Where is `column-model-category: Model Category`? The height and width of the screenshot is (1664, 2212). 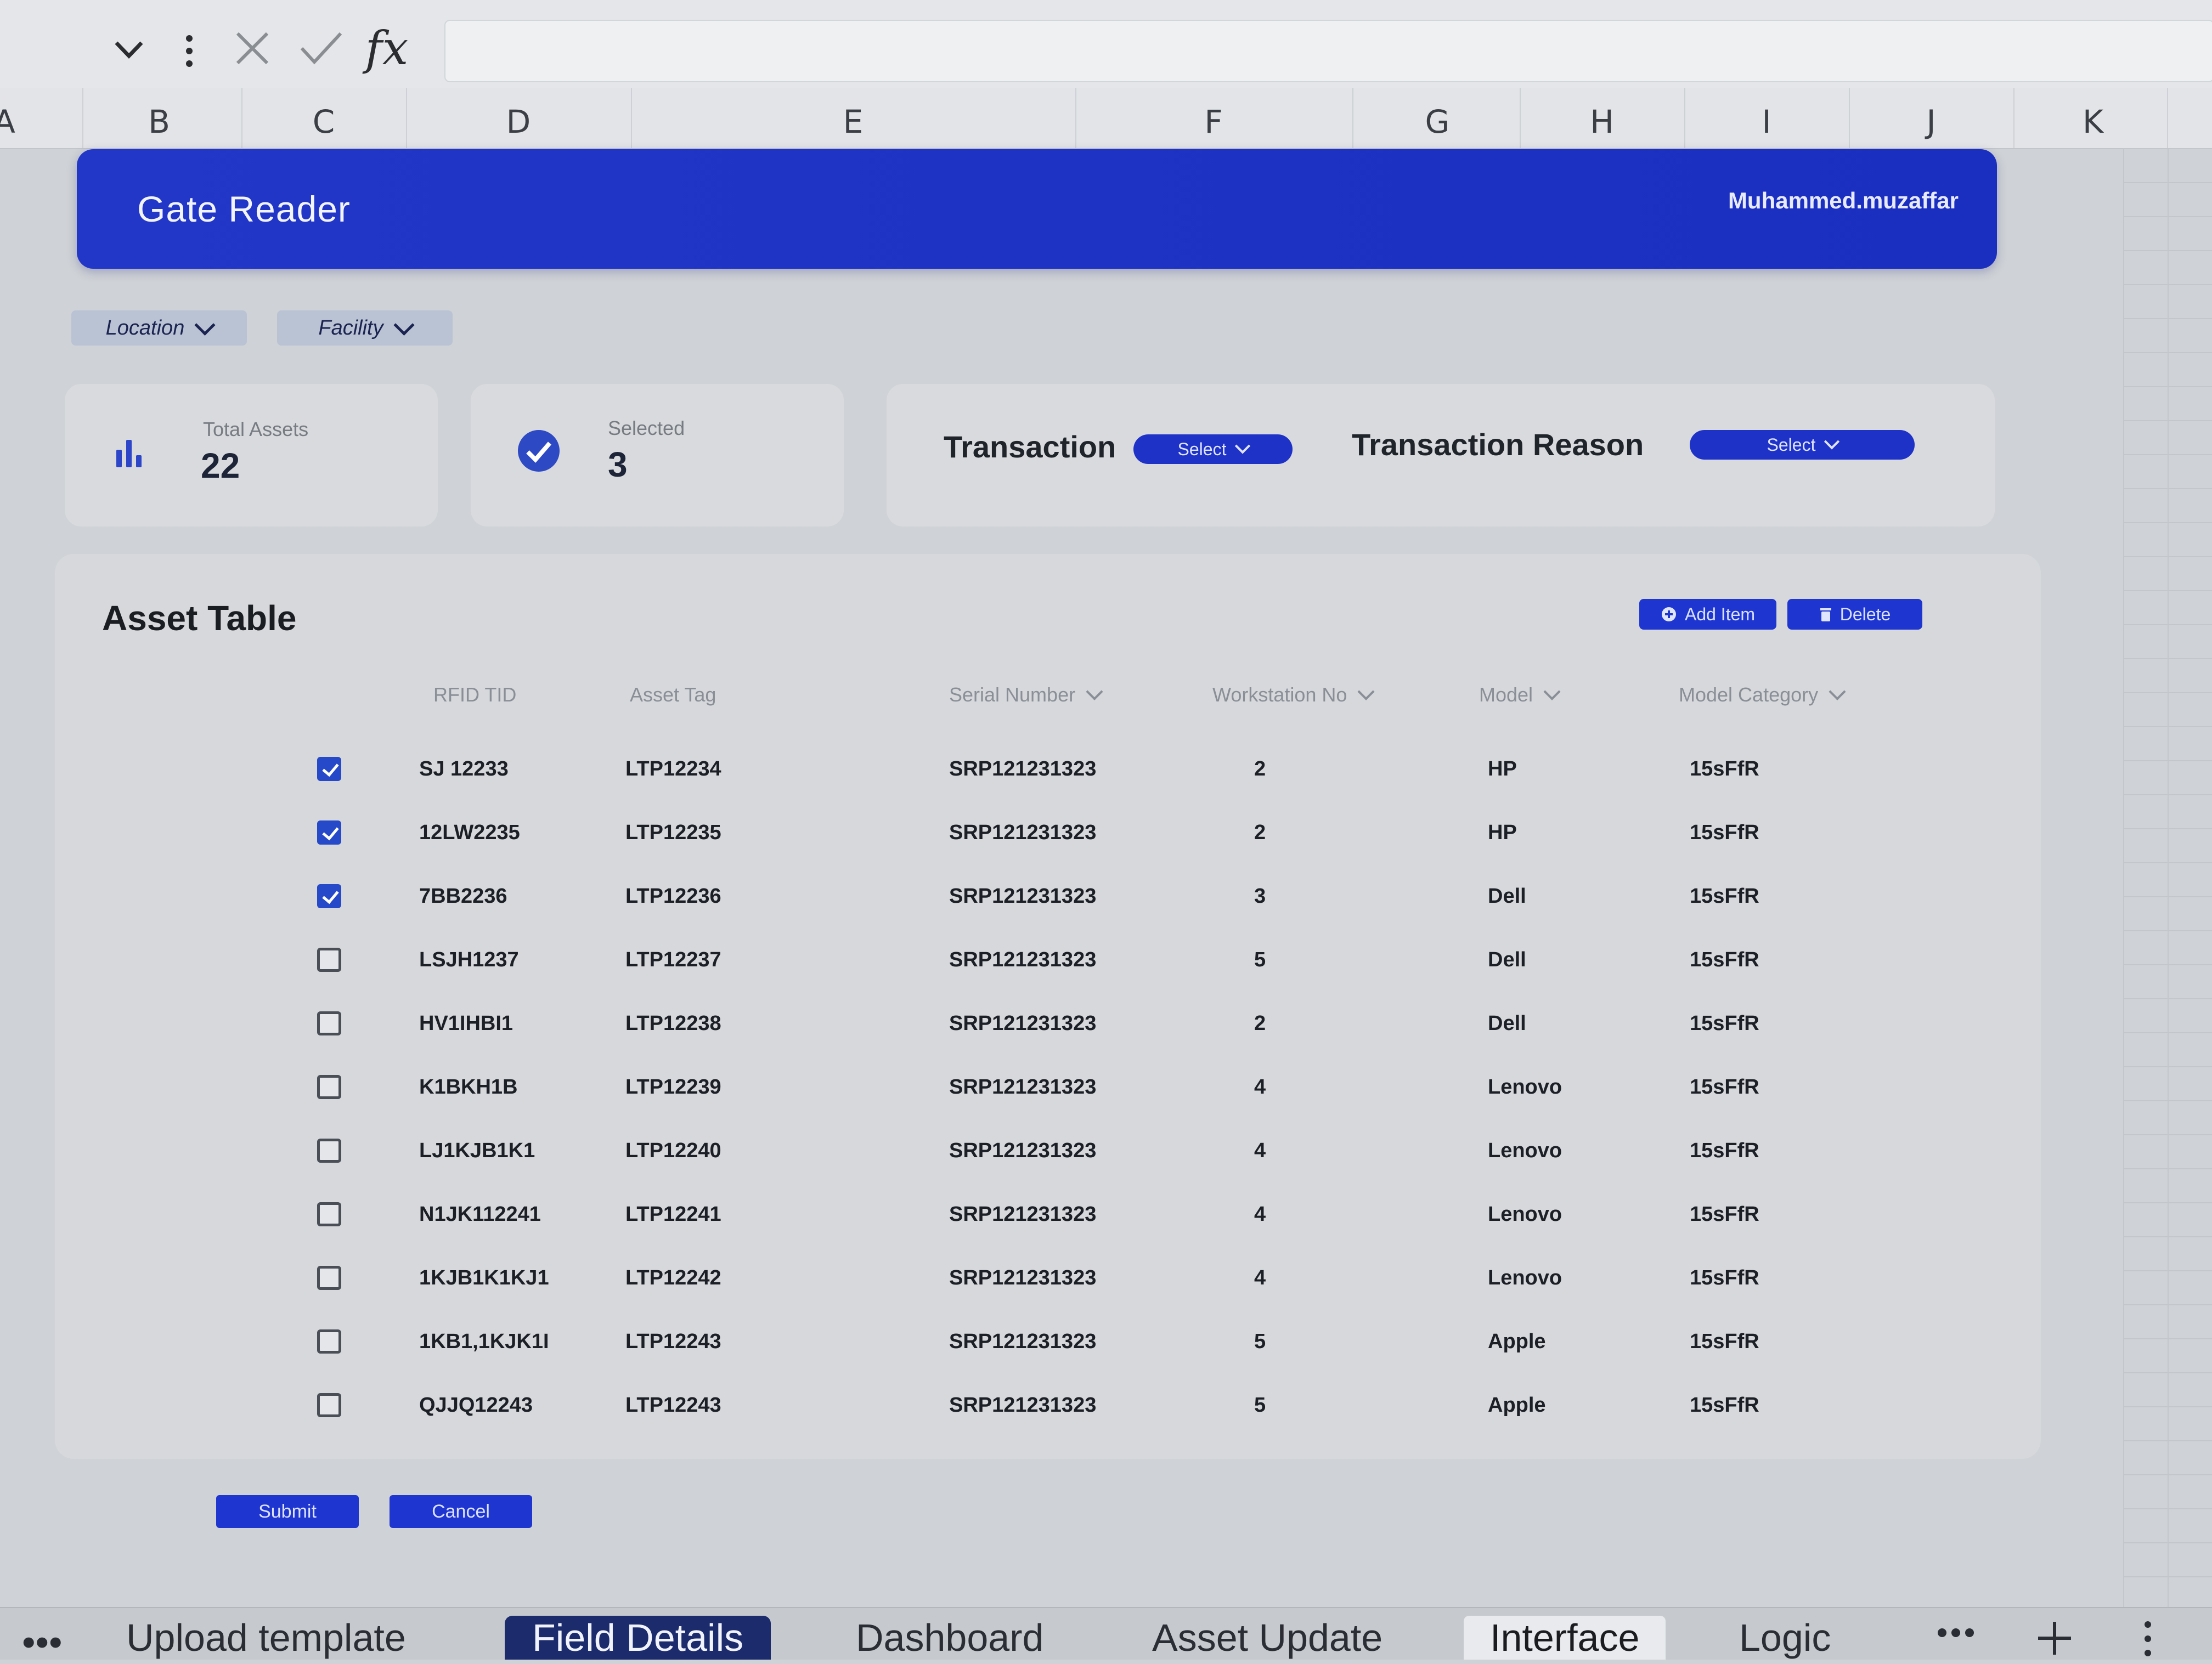 column-model-category: Model Category is located at coordinates (1762, 694).